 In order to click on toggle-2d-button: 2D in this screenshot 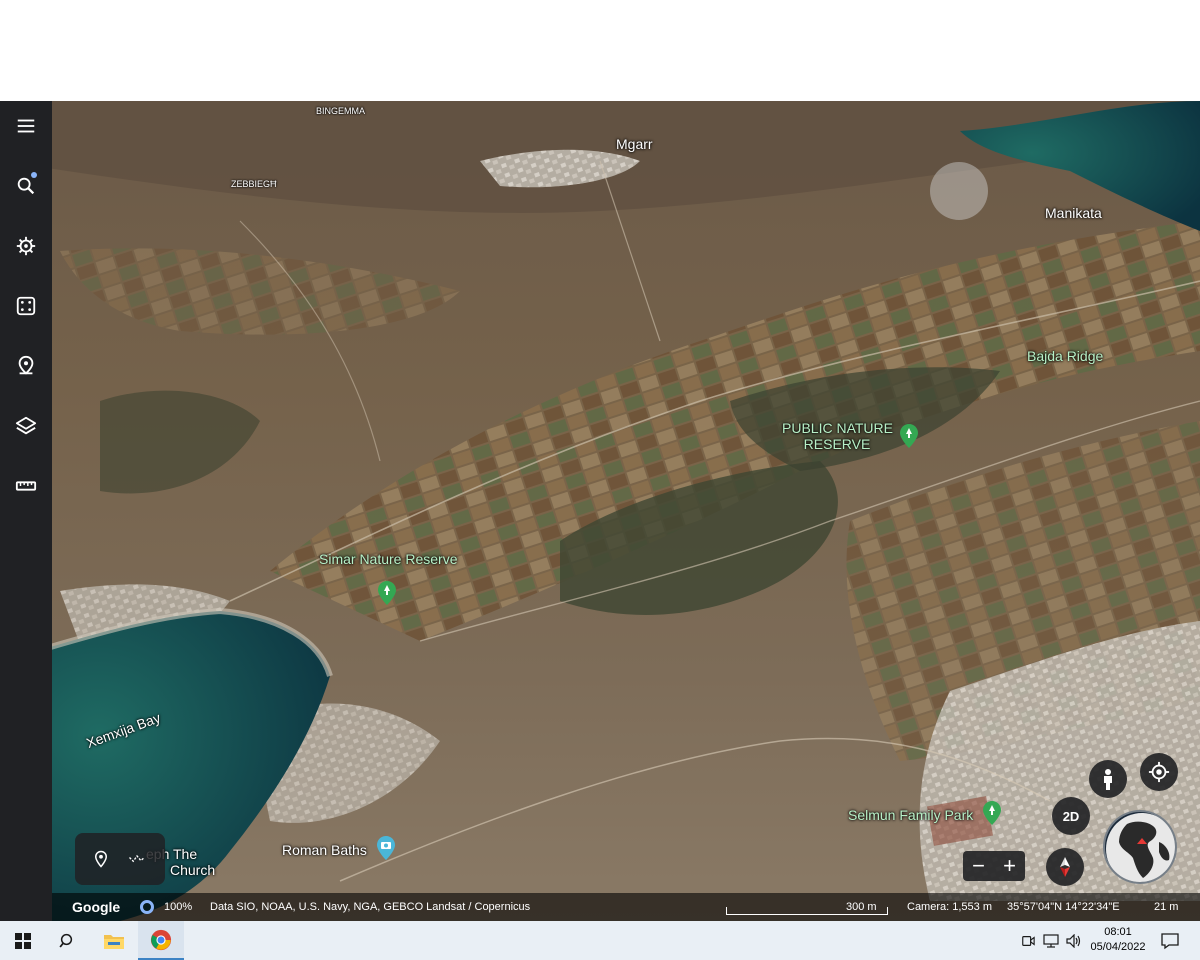, I will do `click(1071, 816)`.